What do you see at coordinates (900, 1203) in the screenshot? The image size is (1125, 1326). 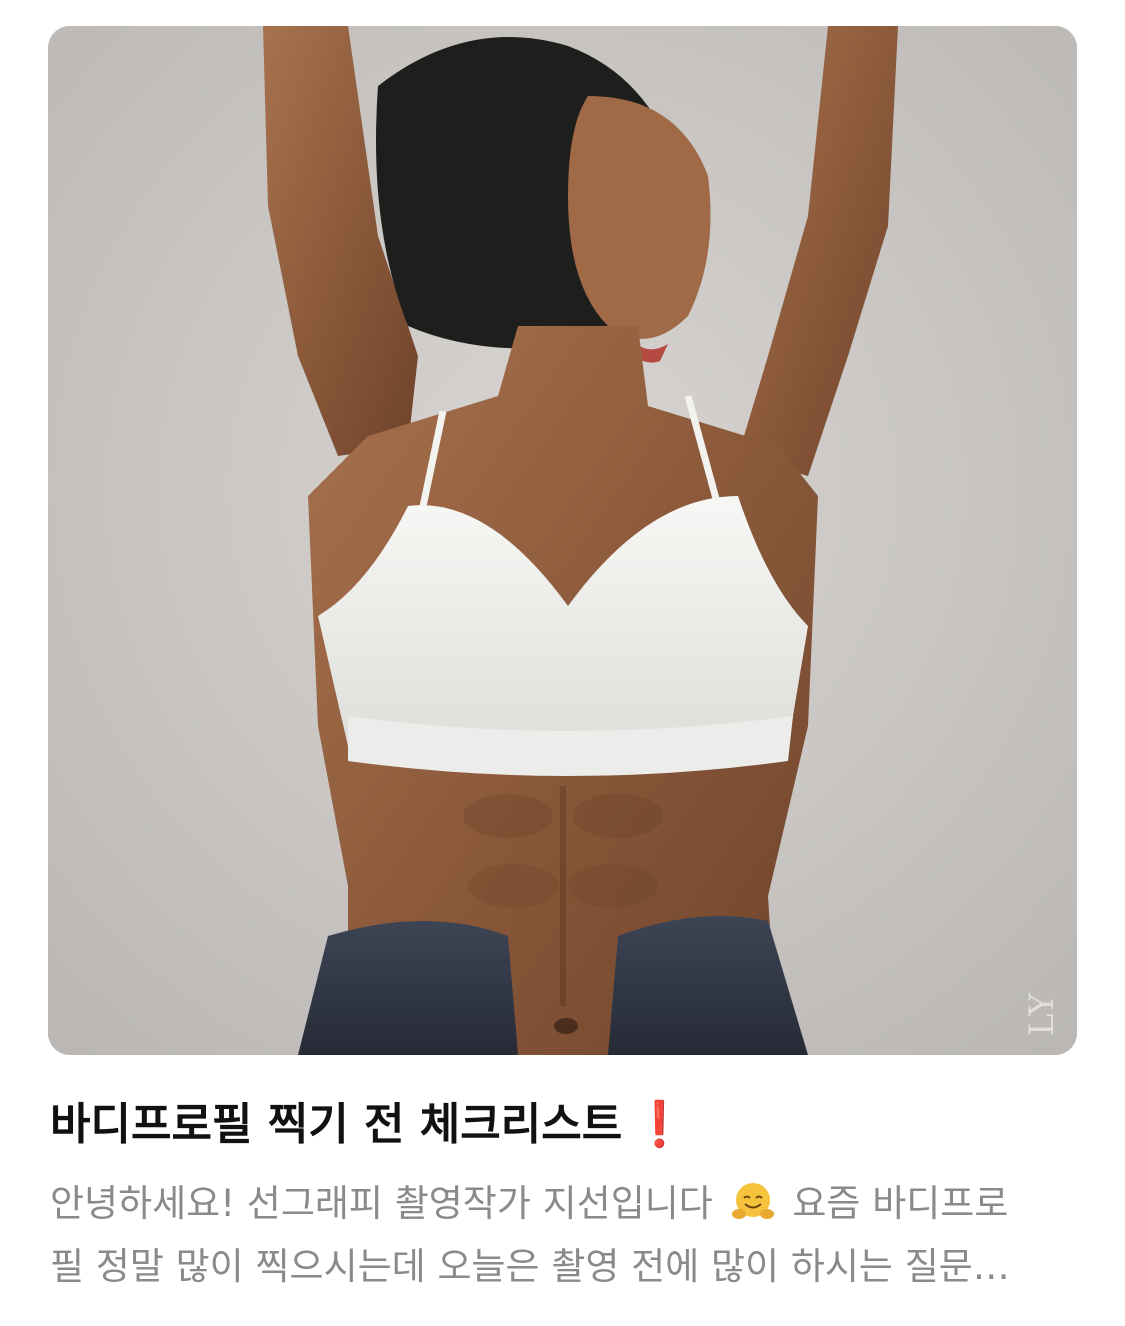 I see `snippet-text-middle: 요즘 바디프로` at bounding box center [900, 1203].